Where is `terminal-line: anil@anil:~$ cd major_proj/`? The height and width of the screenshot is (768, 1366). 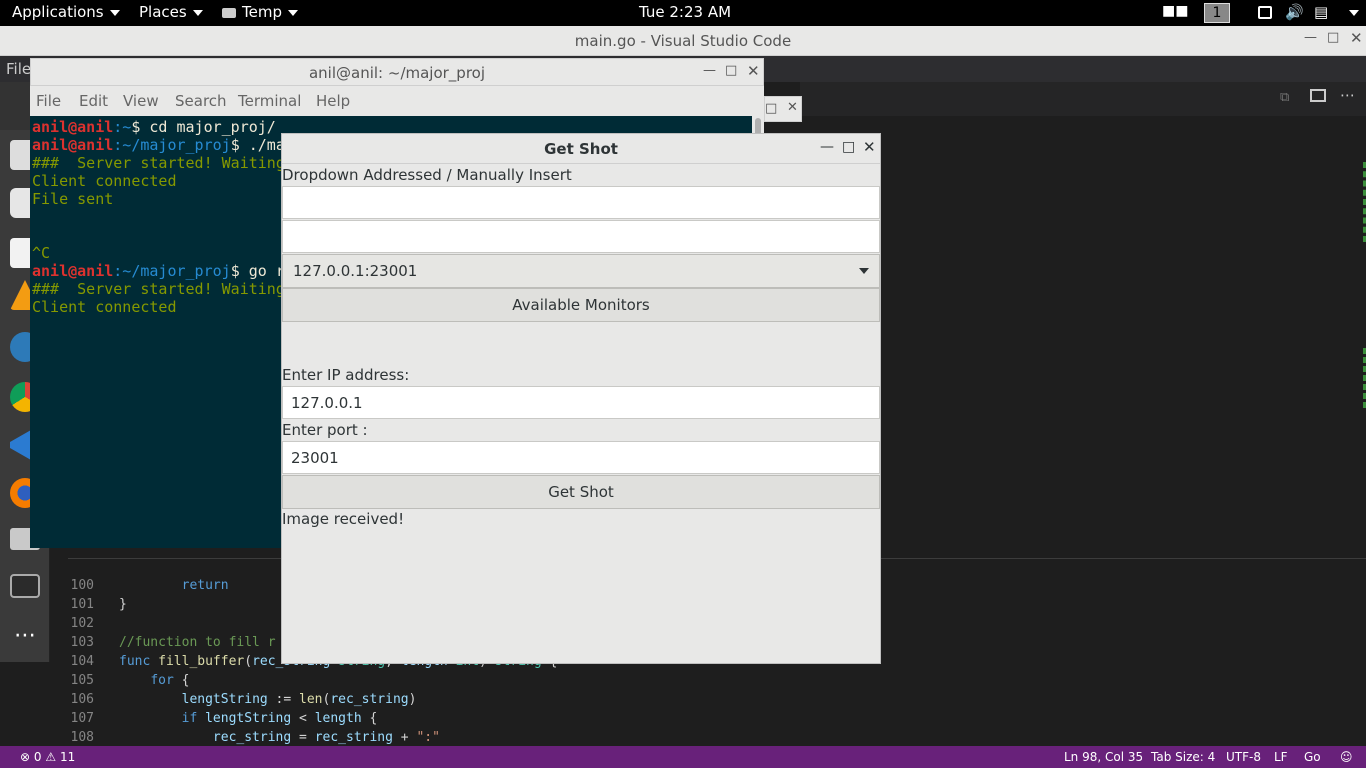
terminal-line: anil@anil:~$ cd major_proj/ is located at coordinates (154, 127).